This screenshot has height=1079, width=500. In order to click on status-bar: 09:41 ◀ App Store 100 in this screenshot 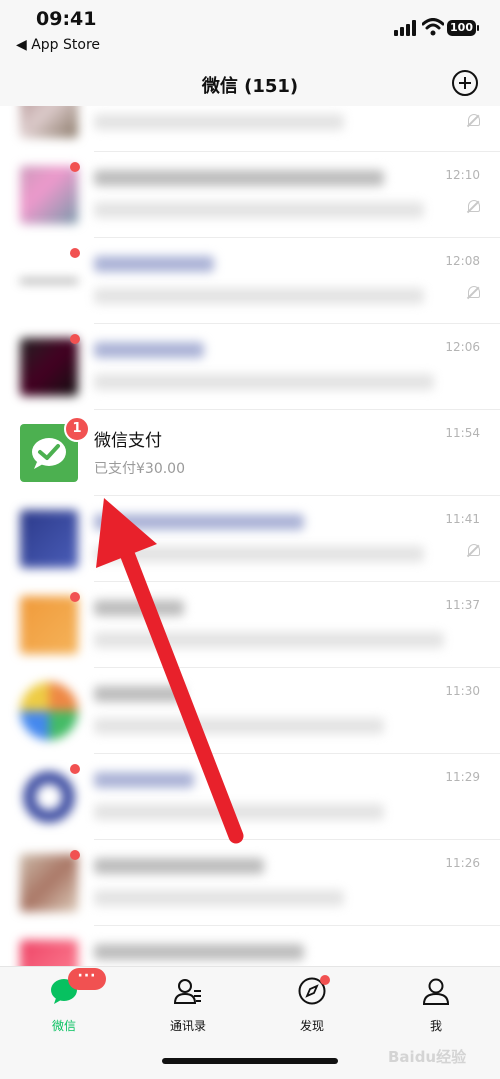, I will do `click(250, 31)`.